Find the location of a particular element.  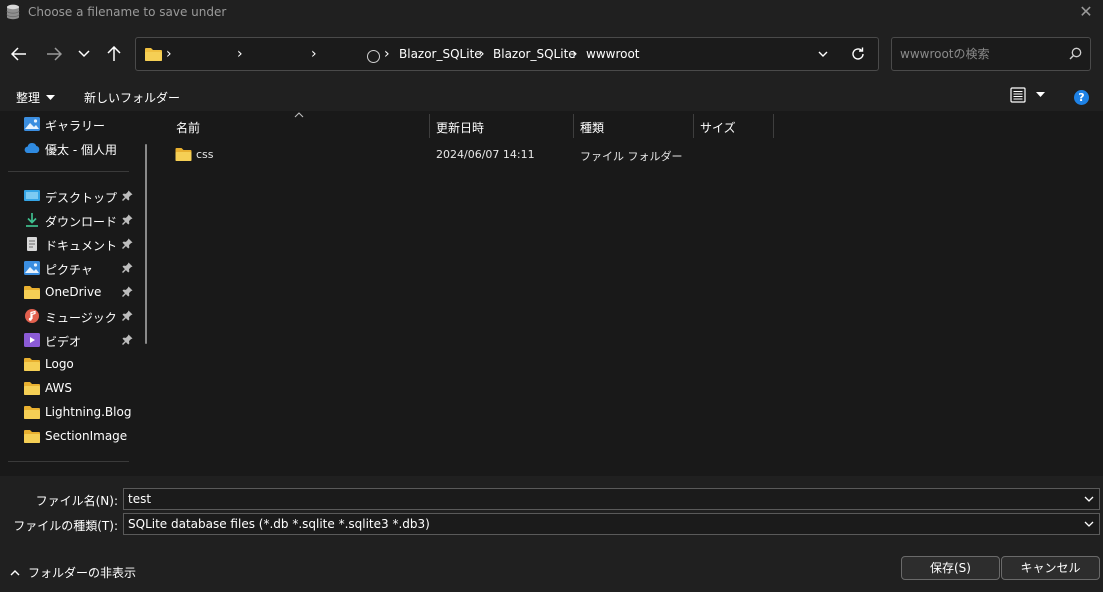

sidebar-item-onedrive-personal: 優太 - 個人用 is located at coordinates (72, 148).